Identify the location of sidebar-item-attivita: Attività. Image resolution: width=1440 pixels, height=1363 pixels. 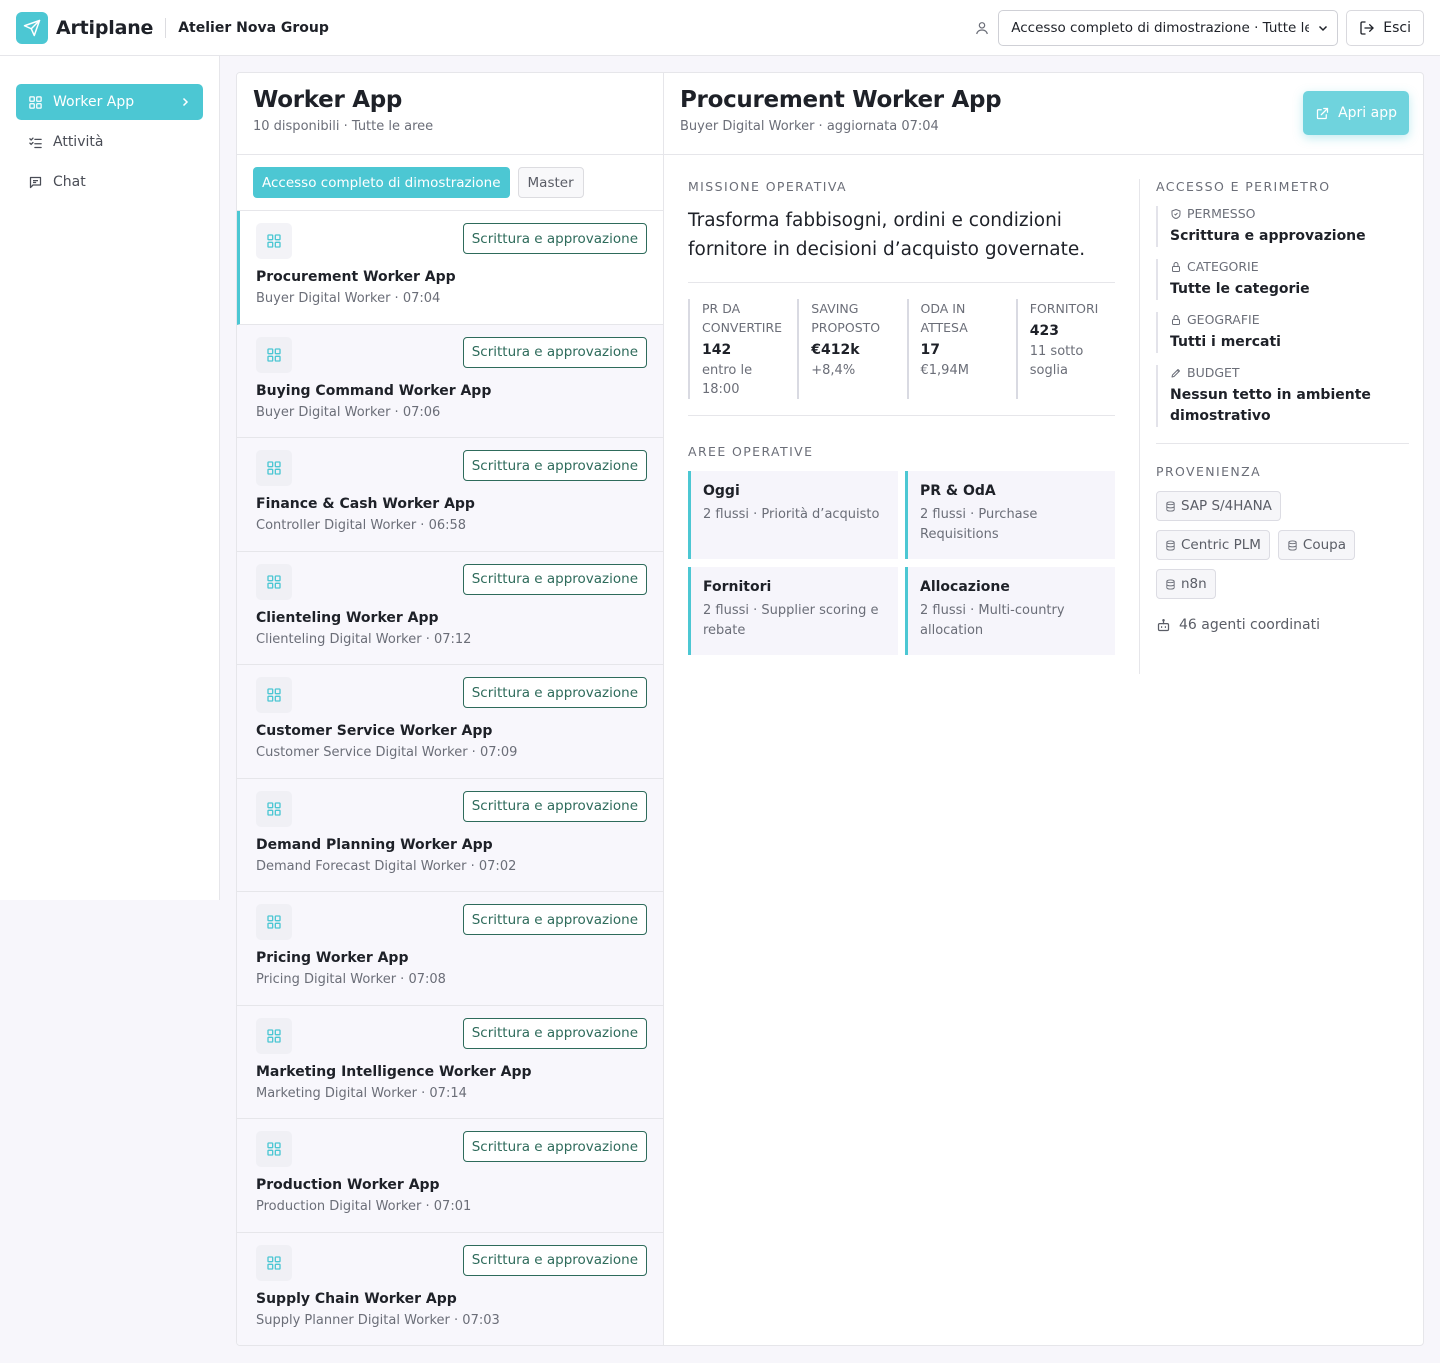
(109, 142).